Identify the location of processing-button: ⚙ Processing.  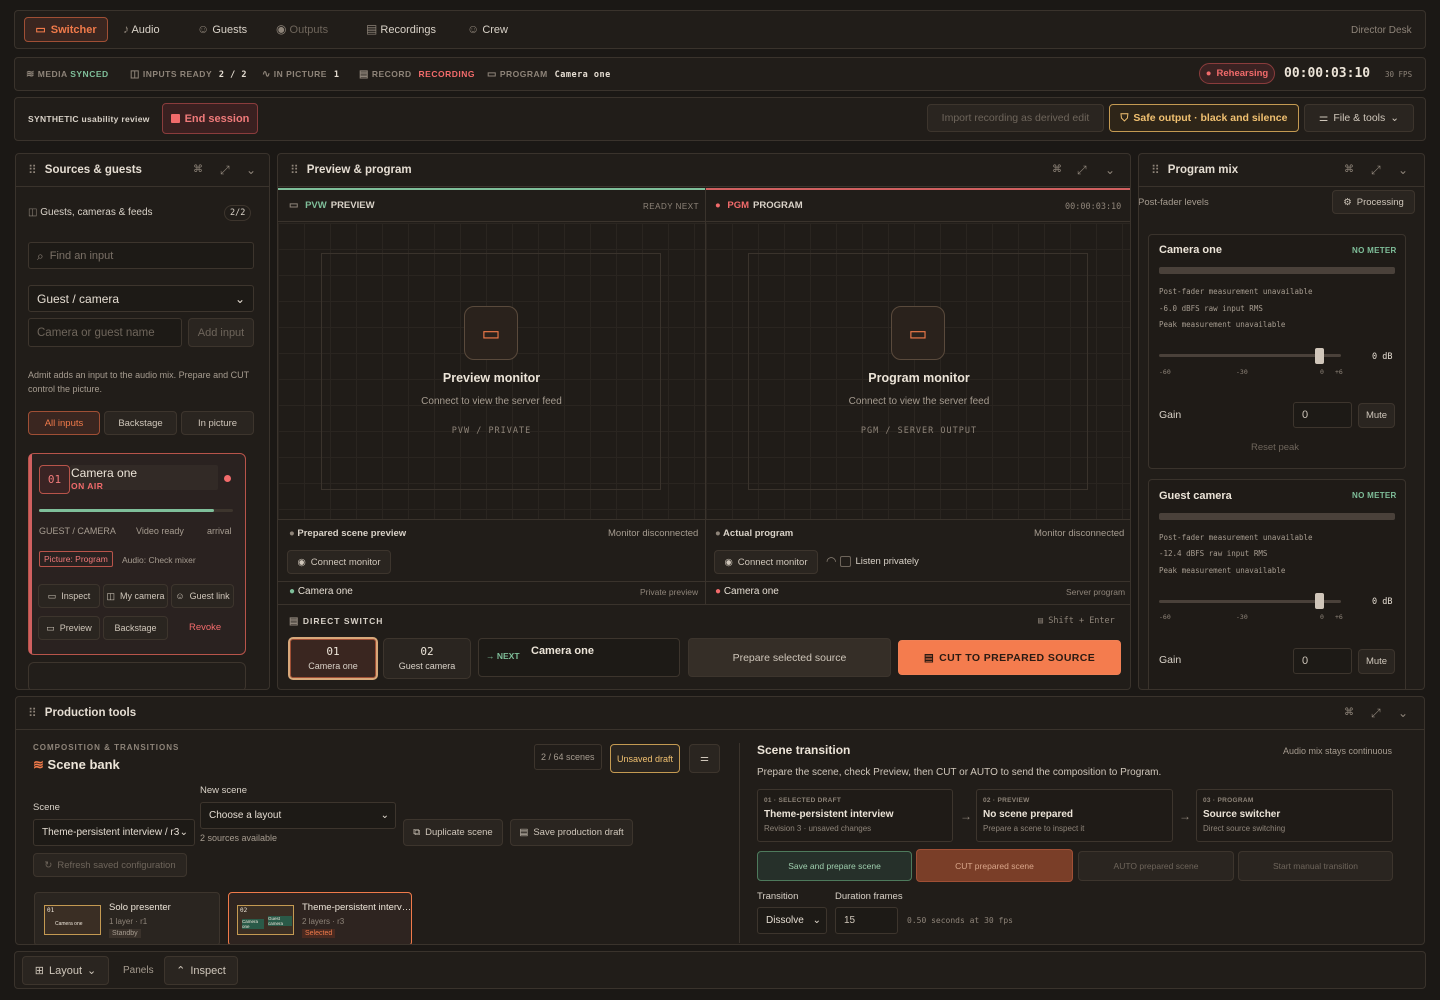
(1373, 202).